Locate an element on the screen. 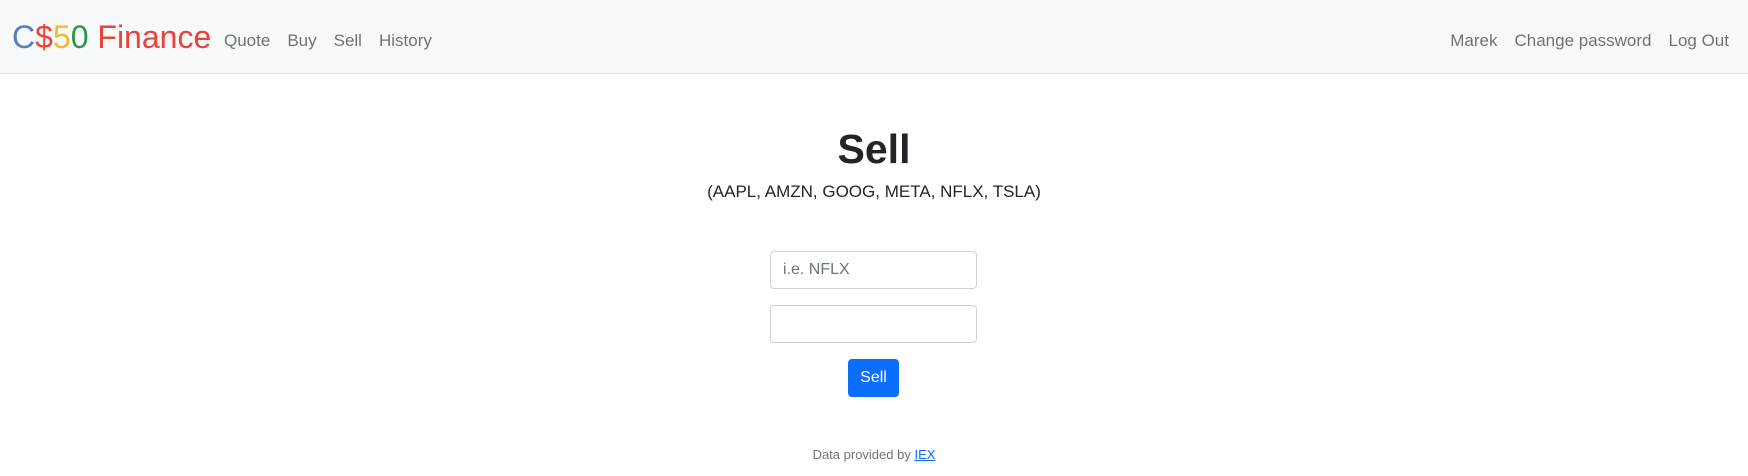  nav-link-history: History is located at coordinates (405, 41).